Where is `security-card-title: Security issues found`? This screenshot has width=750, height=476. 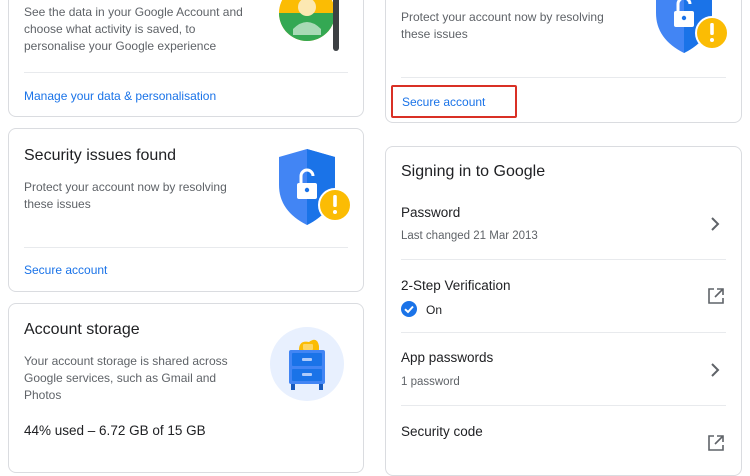
security-card-title: Security issues found is located at coordinates (100, 155).